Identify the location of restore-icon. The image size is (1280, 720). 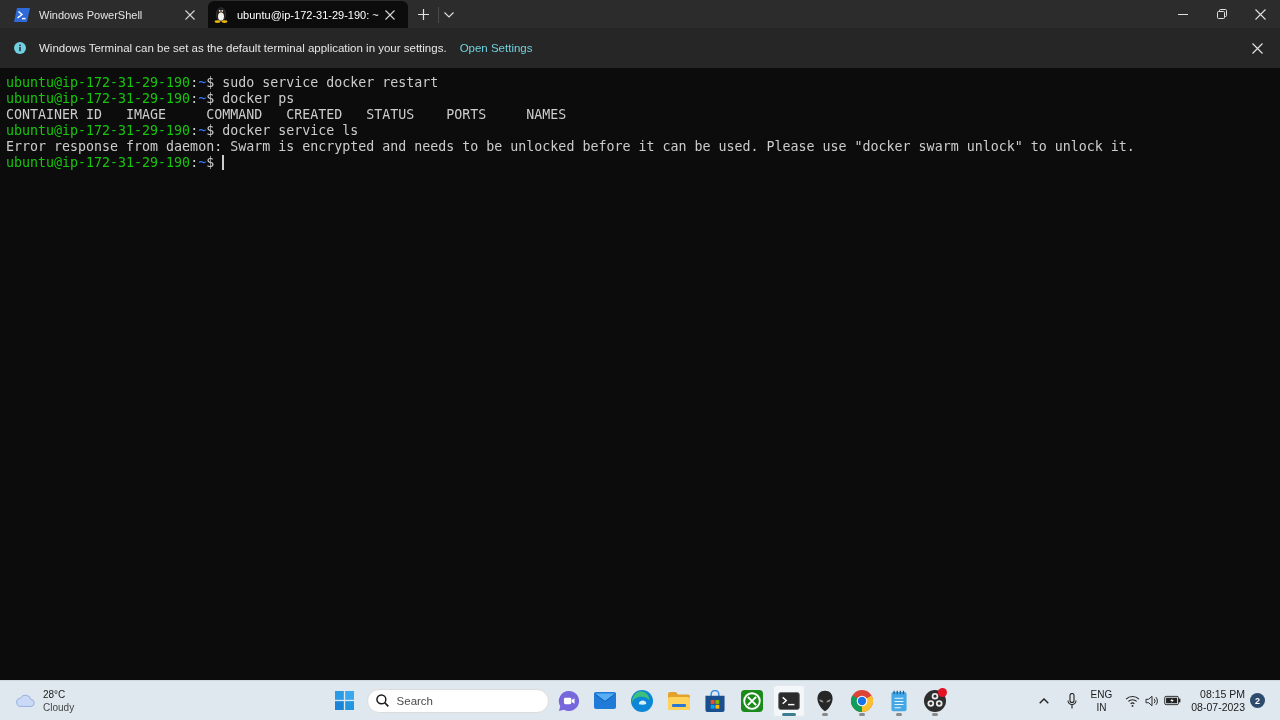
(1221, 14).